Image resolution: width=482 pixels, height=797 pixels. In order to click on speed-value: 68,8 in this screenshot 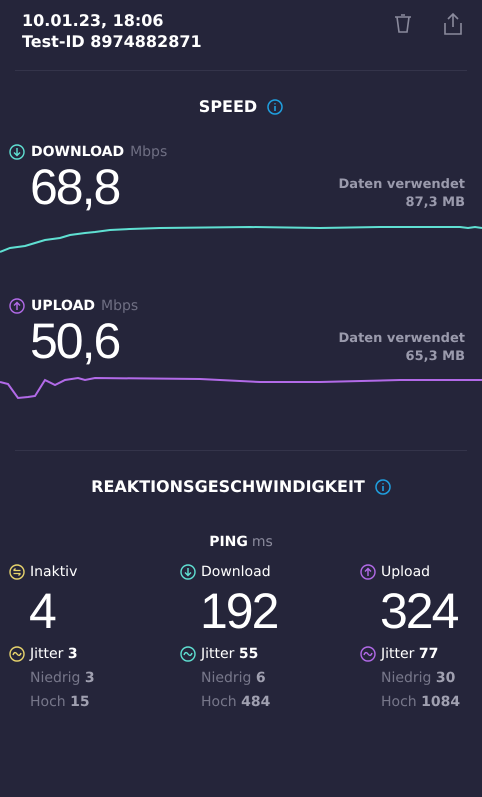, I will do `click(75, 187)`.